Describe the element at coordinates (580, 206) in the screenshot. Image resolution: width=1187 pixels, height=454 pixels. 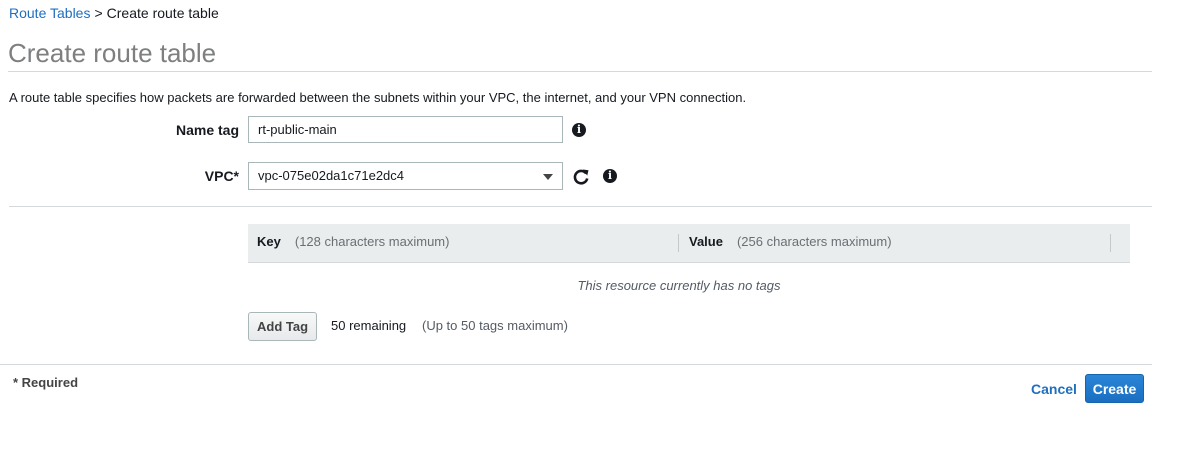
I see `form-divider` at that location.